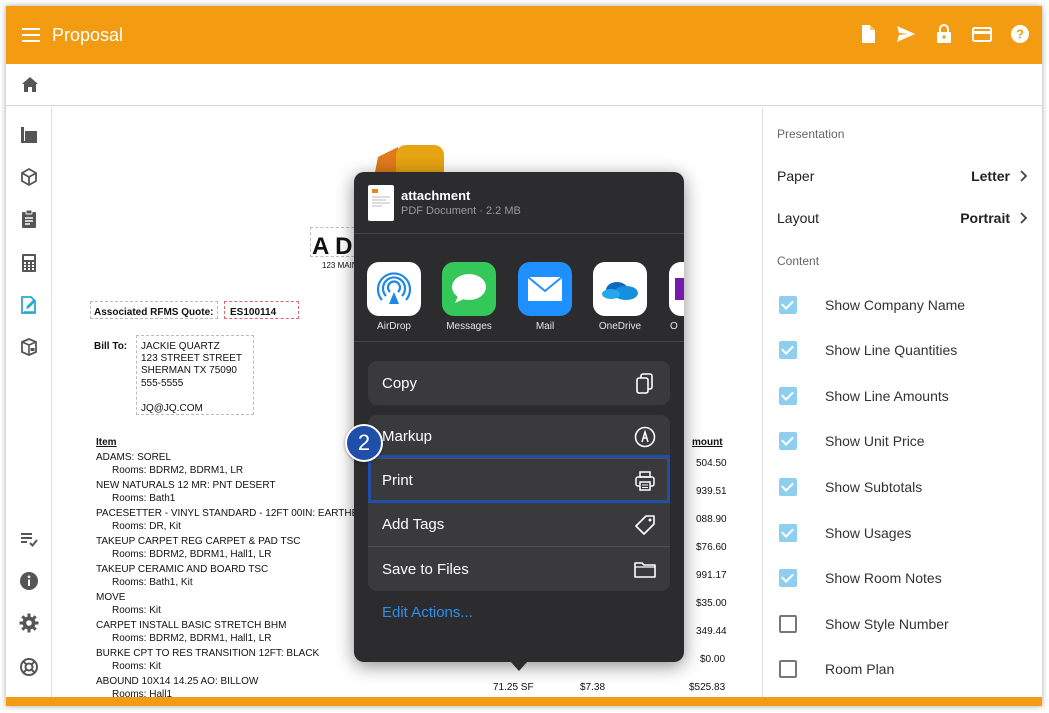 Image resolution: width=1049 pixels, height=713 pixels. Describe the element at coordinates (461, 211) in the screenshot. I see `file-meta: PDF Document · 2.2 MB` at that location.